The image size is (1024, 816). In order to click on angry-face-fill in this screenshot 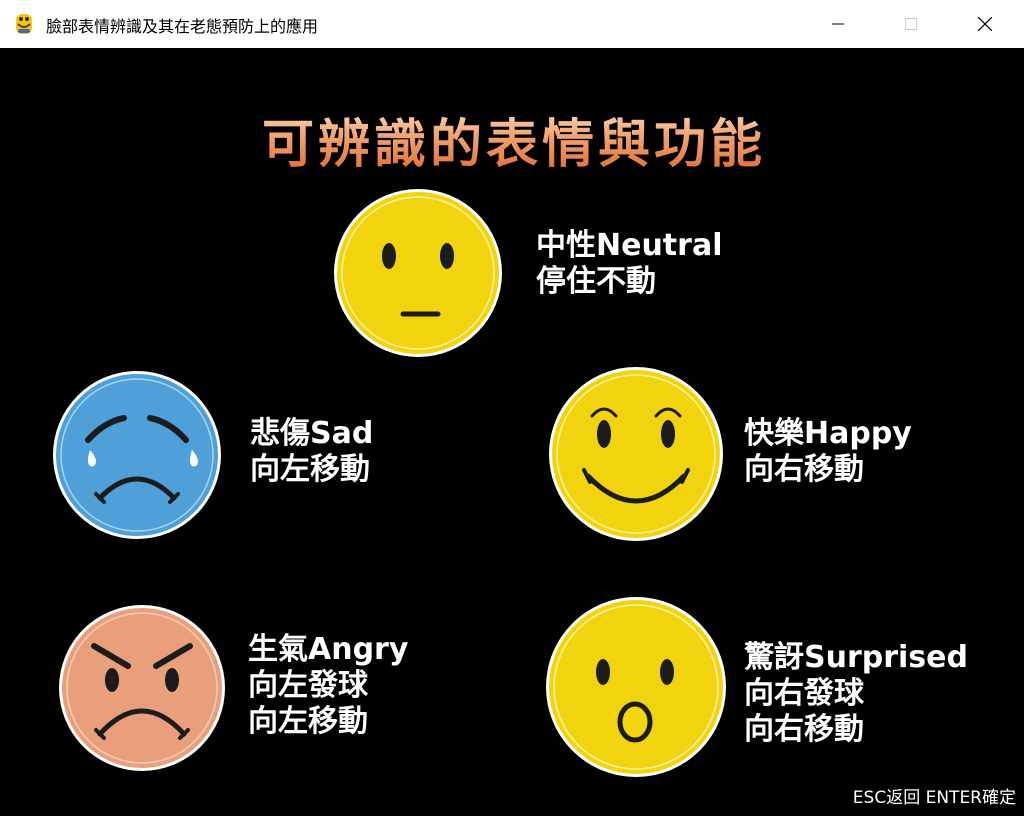, I will do `click(142, 688)`.